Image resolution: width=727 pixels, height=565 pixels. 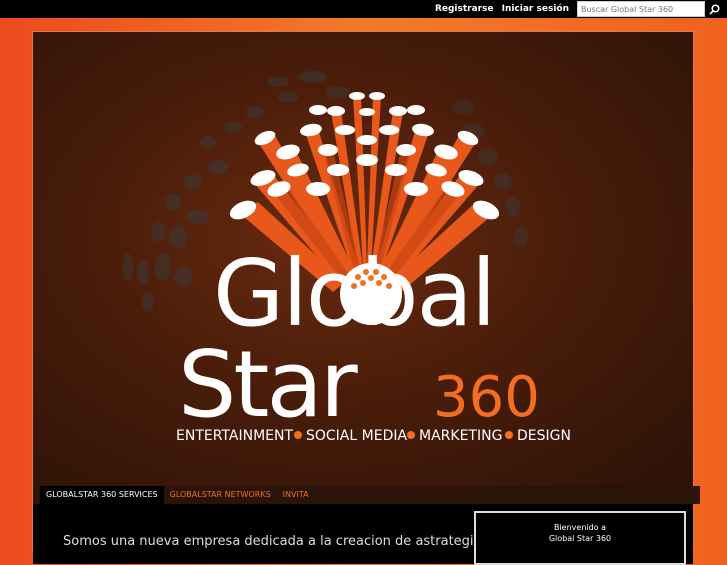 What do you see at coordinates (220, 495) in the screenshot?
I see `tab-globalstar-networks: GLOBALSTAR NETWORKS` at bounding box center [220, 495].